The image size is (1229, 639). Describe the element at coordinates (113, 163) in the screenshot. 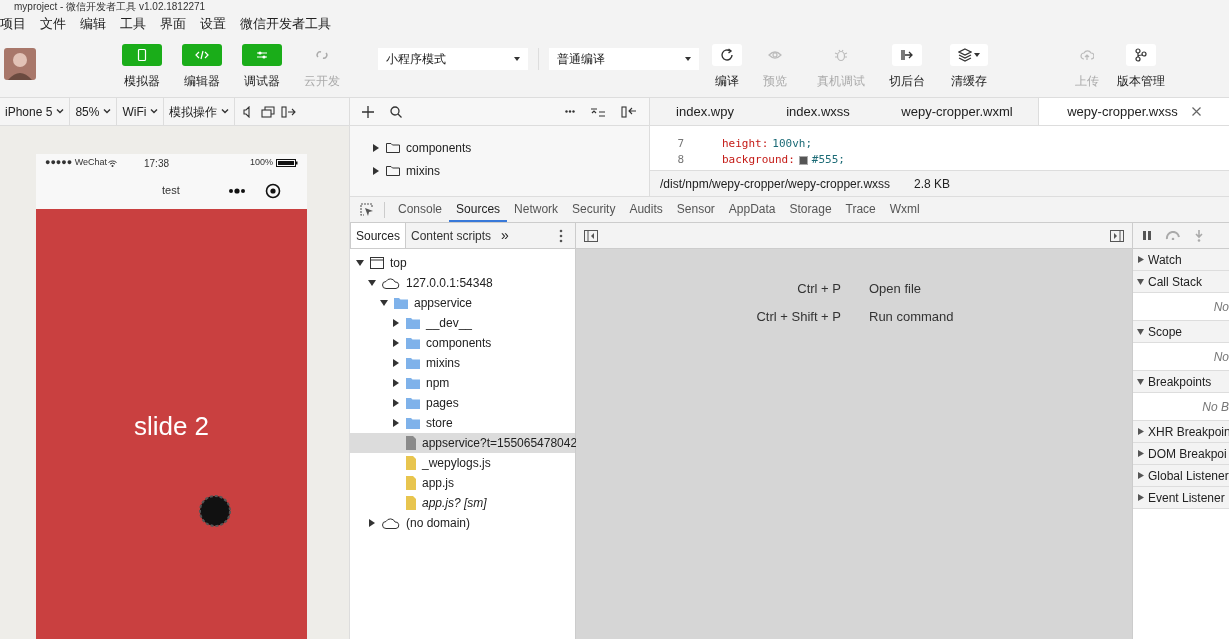

I see `wifi-icon` at that location.